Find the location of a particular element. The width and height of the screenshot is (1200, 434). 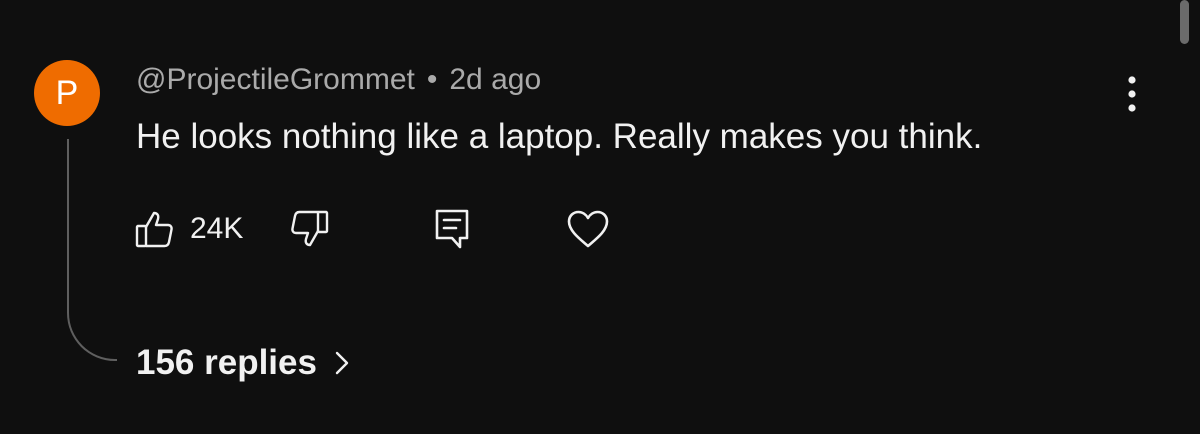

thread-connector-line is located at coordinates (92, 250).